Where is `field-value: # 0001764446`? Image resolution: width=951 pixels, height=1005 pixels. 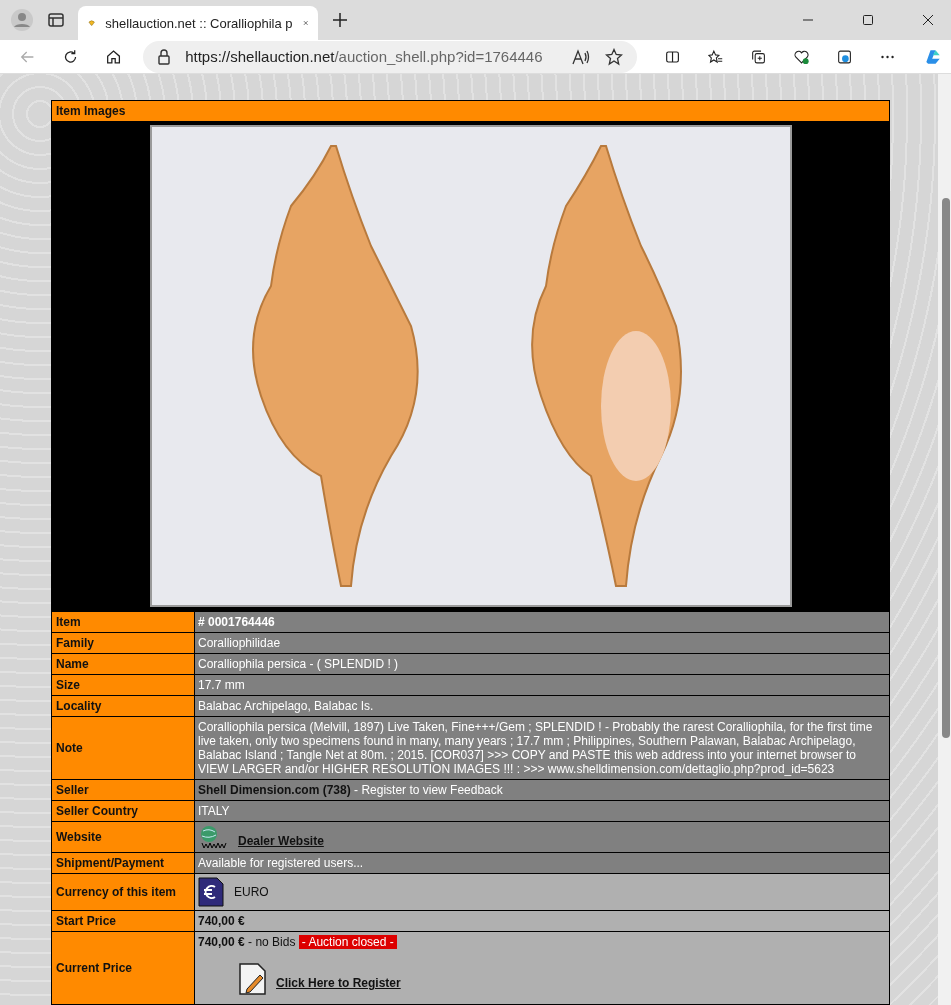 field-value: # 0001764446 is located at coordinates (236, 622).